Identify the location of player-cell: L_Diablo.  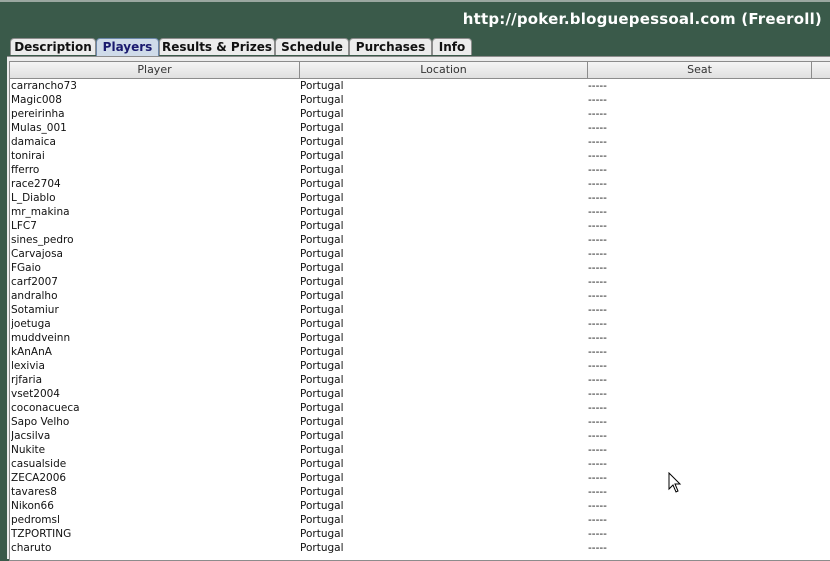
(33, 198).